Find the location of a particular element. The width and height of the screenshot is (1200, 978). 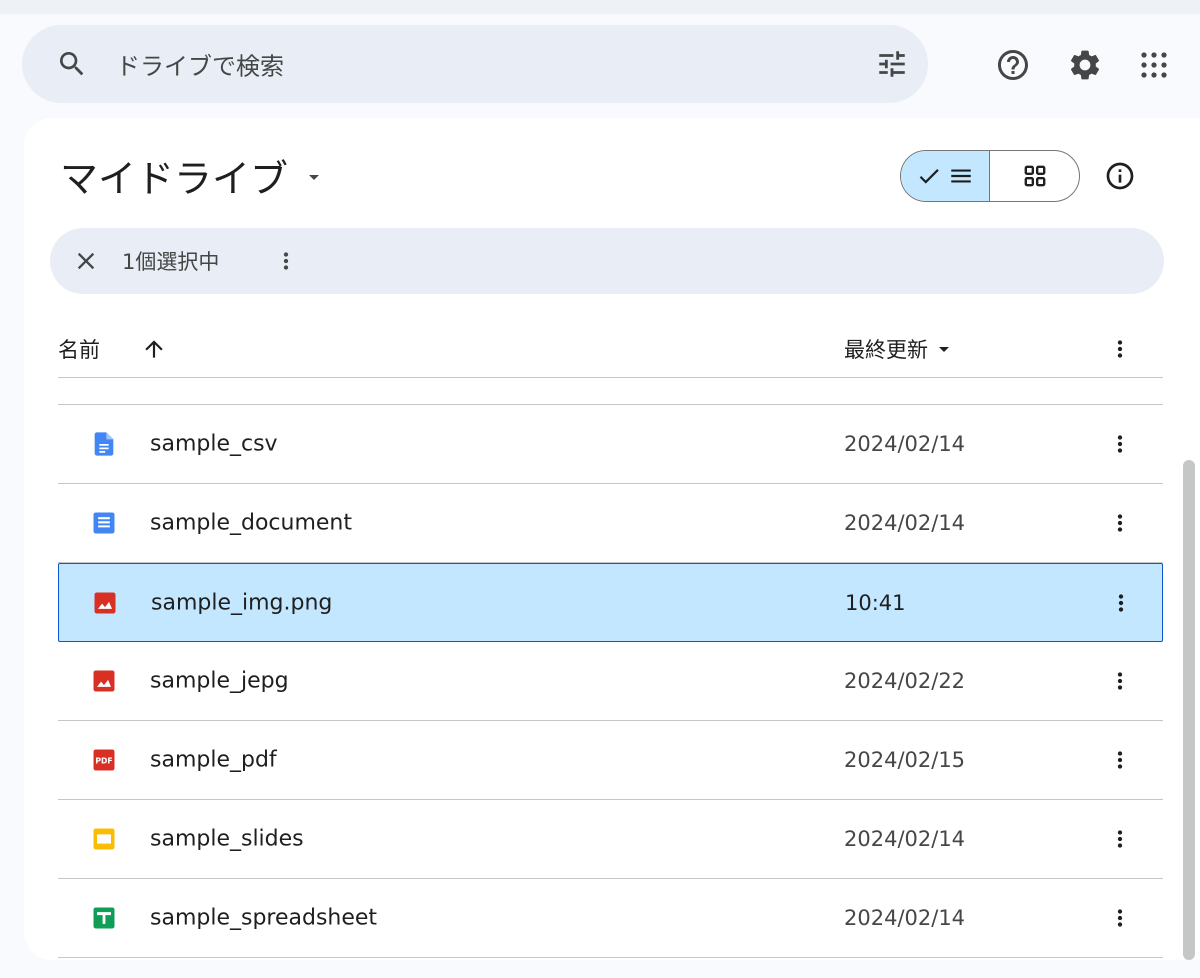

google-docs-icon is located at coordinates (104, 523).